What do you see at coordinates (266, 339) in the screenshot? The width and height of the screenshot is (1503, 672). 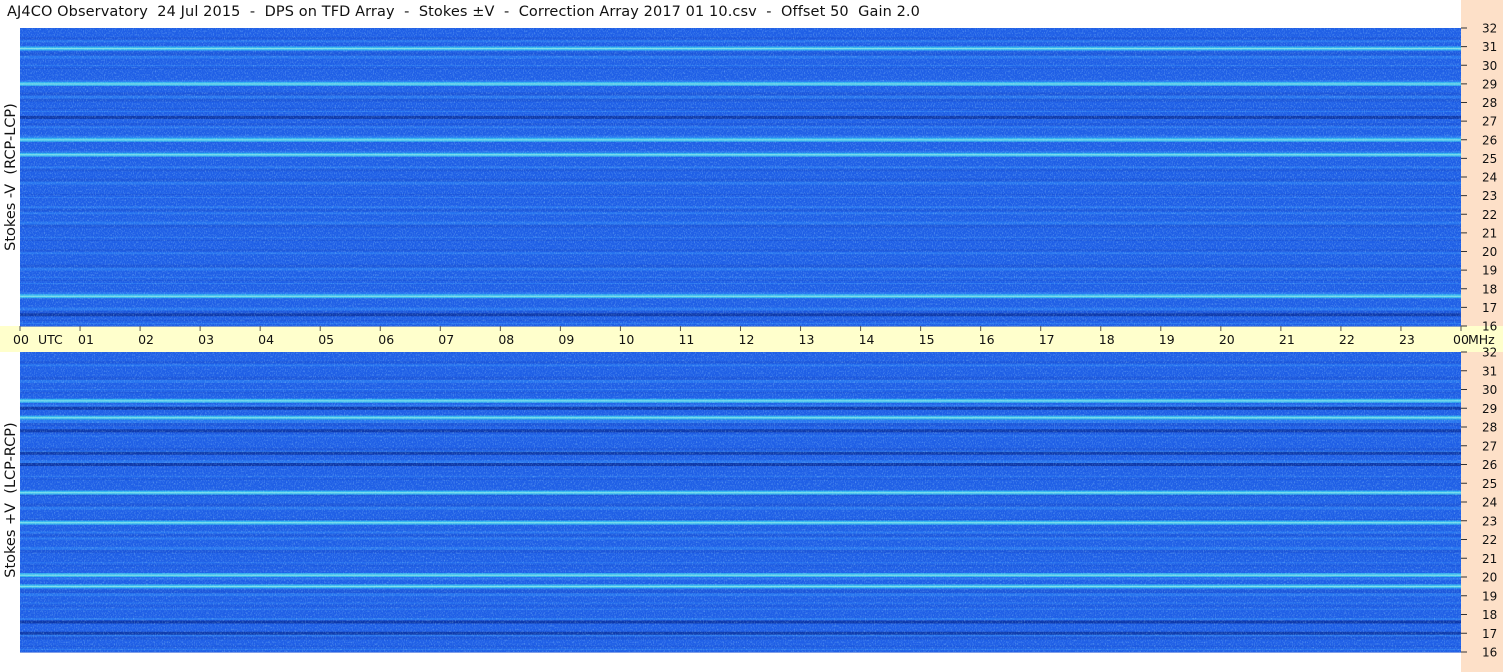 I see `x-tick-label: 04` at bounding box center [266, 339].